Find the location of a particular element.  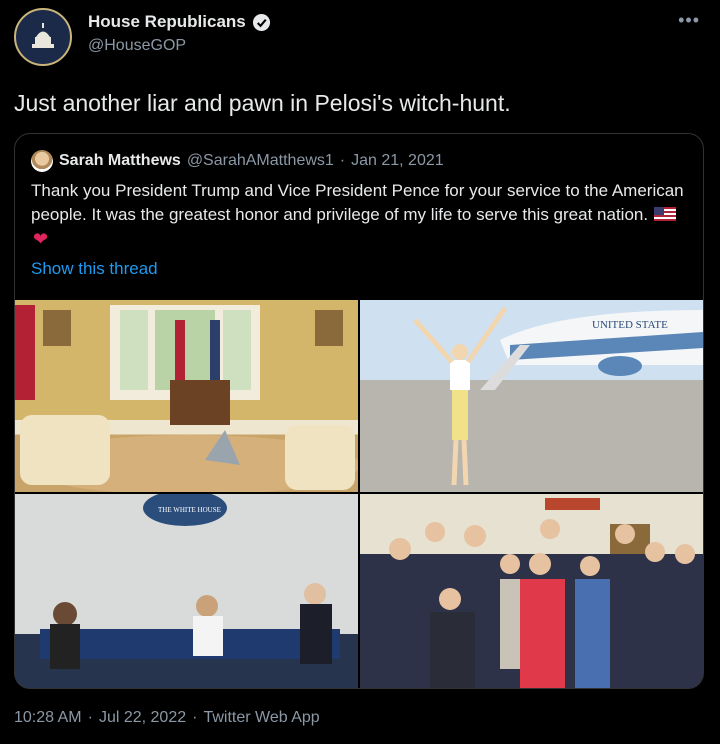

verified-badge-icon is located at coordinates (261, 22).